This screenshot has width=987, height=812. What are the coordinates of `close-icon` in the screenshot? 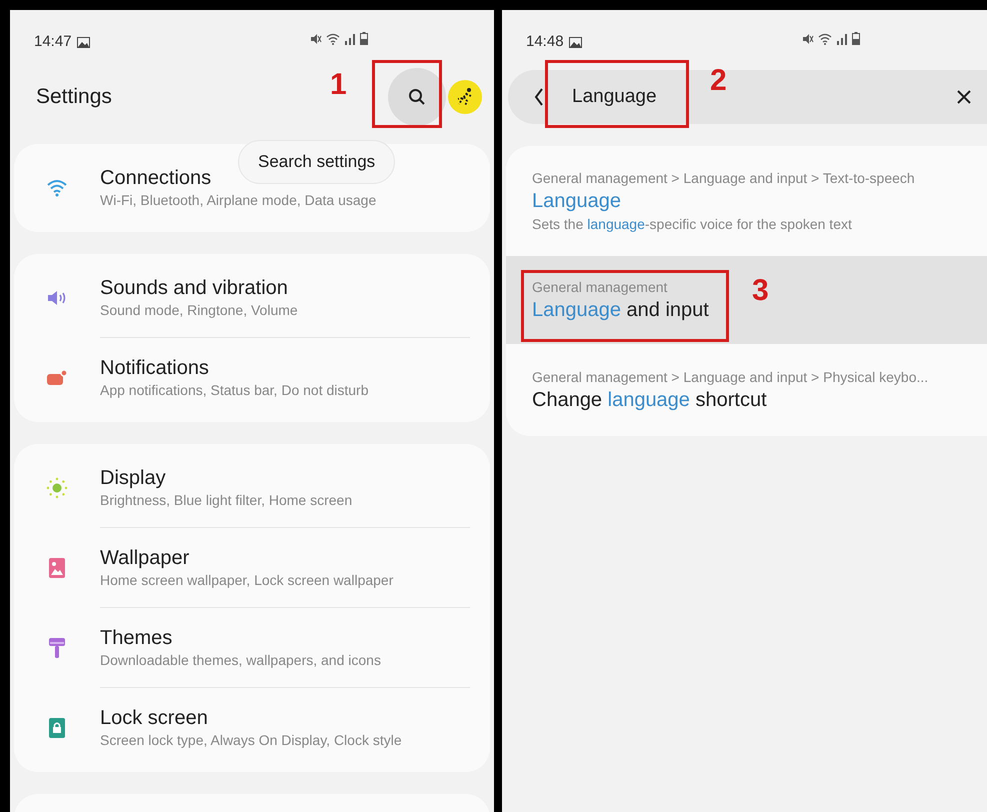 It's located at (964, 97).